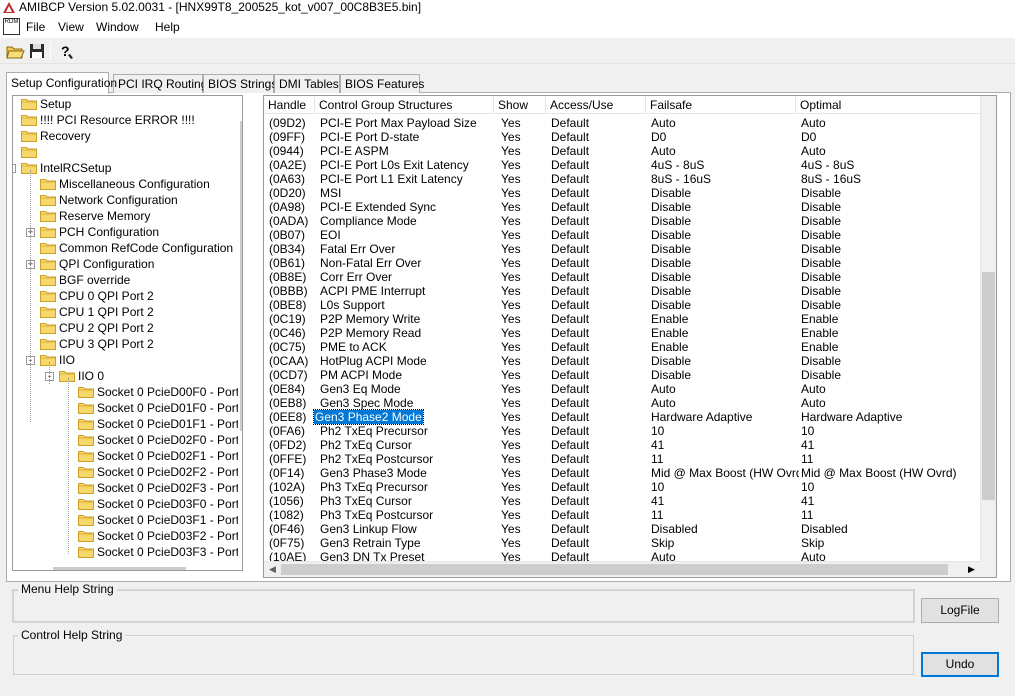  Describe the element at coordinates (409, 305) in the screenshot. I see `table-cell: L0s Support` at that location.